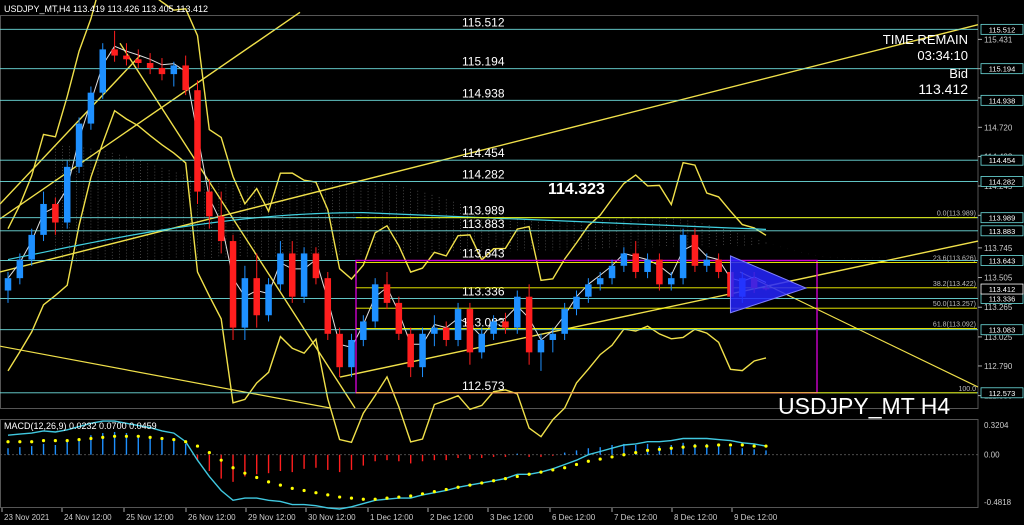 Image resolution: width=1024 pixels, height=525 pixels. Describe the element at coordinates (864, 406) in the screenshot. I see `watermark-symbol: USDJPY_MT H4` at that location.